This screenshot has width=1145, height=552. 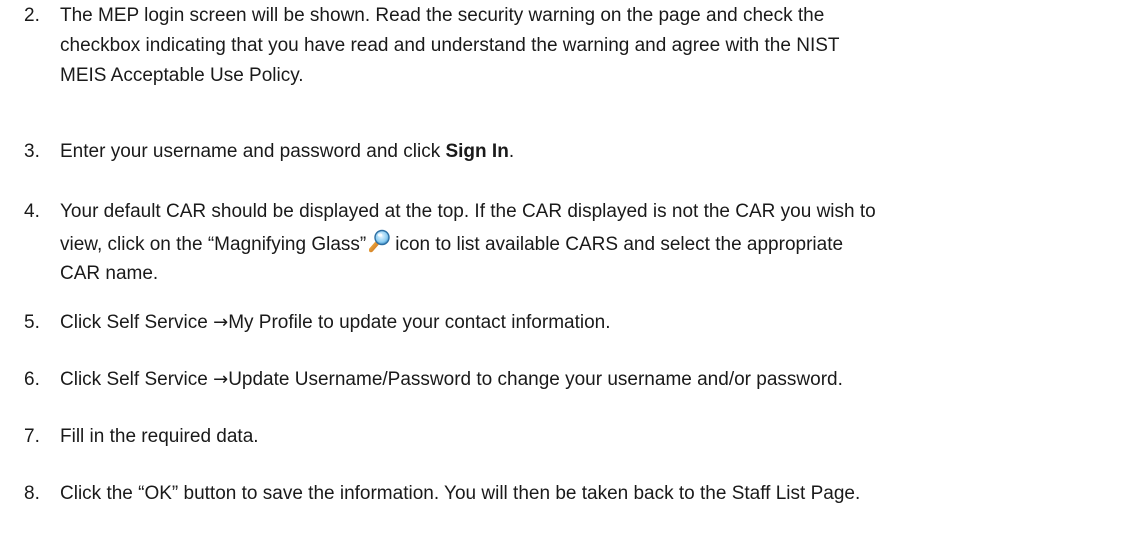 What do you see at coordinates (32, 493) in the screenshot?
I see `step-number: 8.` at bounding box center [32, 493].